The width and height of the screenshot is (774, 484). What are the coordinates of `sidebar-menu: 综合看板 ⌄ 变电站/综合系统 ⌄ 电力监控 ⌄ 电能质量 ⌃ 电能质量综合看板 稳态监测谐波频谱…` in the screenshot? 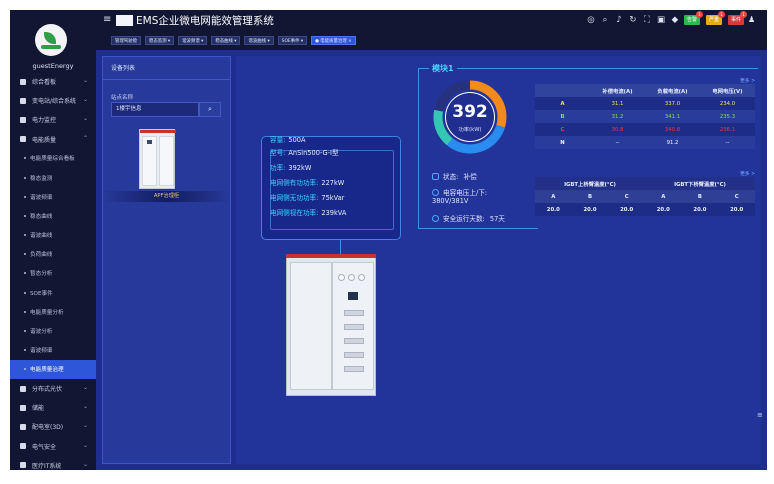 It's located at (53, 271).